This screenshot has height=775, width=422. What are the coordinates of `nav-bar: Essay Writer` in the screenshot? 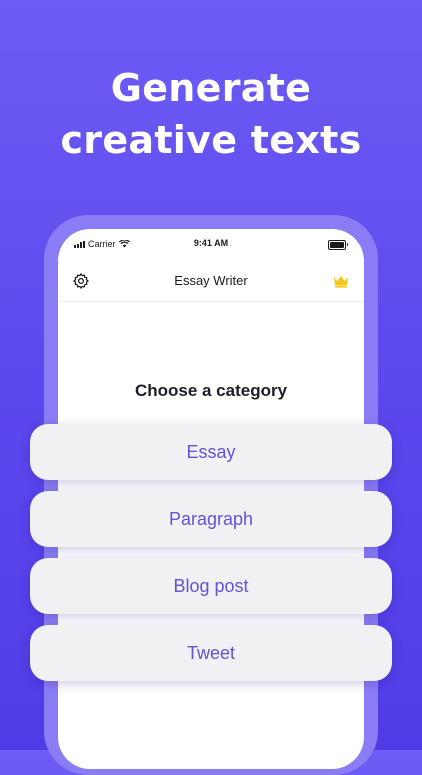 It's located at (211, 282).